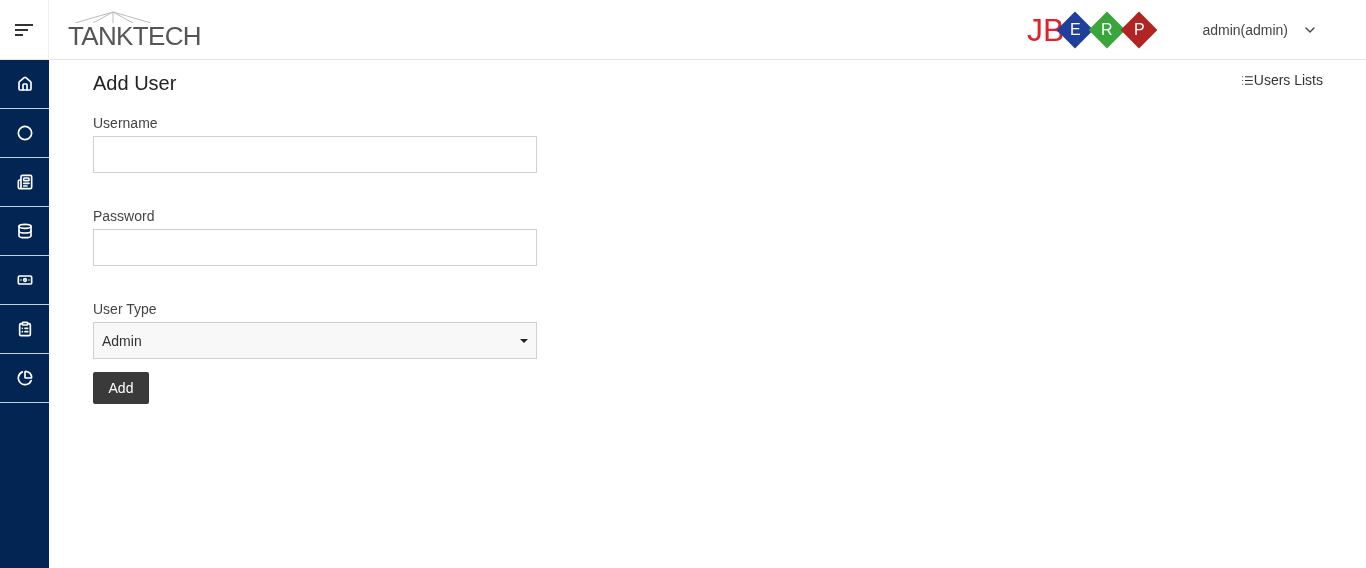 The width and height of the screenshot is (1366, 568). I want to click on home-icon, so click(24, 84).